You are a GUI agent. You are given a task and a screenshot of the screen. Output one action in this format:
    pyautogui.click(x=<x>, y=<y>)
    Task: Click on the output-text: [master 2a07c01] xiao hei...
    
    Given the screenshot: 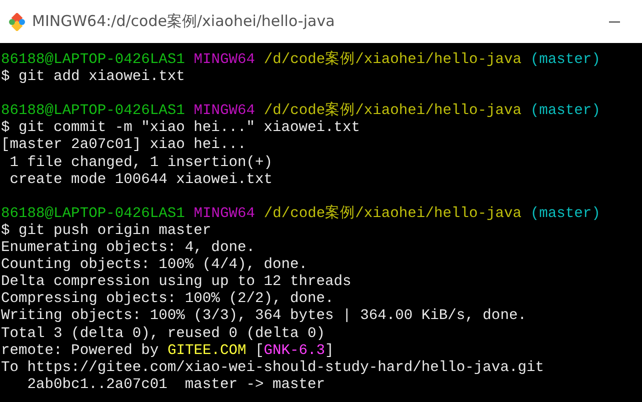 What is the action you would take?
    pyautogui.click(x=123, y=146)
    